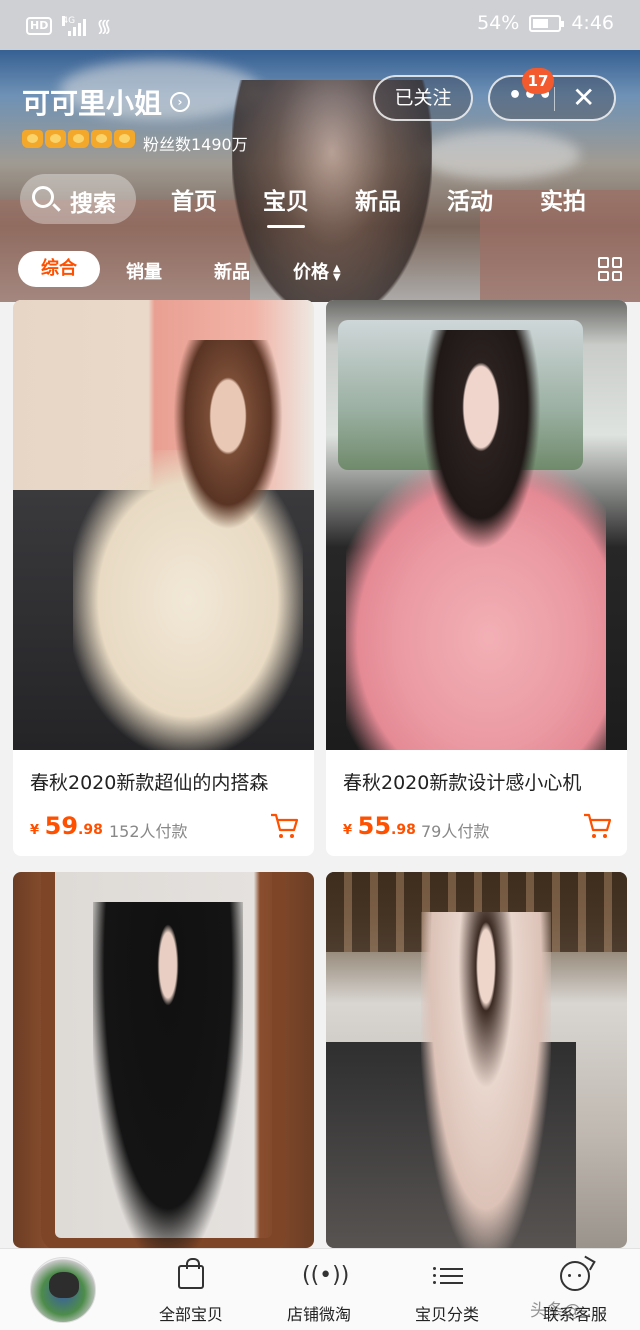 The height and width of the screenshot is (1330, 640). Describe the element at coordinates (318, 1314) in the screenshot. I see `tab-label: 店铺微淘` at that location.